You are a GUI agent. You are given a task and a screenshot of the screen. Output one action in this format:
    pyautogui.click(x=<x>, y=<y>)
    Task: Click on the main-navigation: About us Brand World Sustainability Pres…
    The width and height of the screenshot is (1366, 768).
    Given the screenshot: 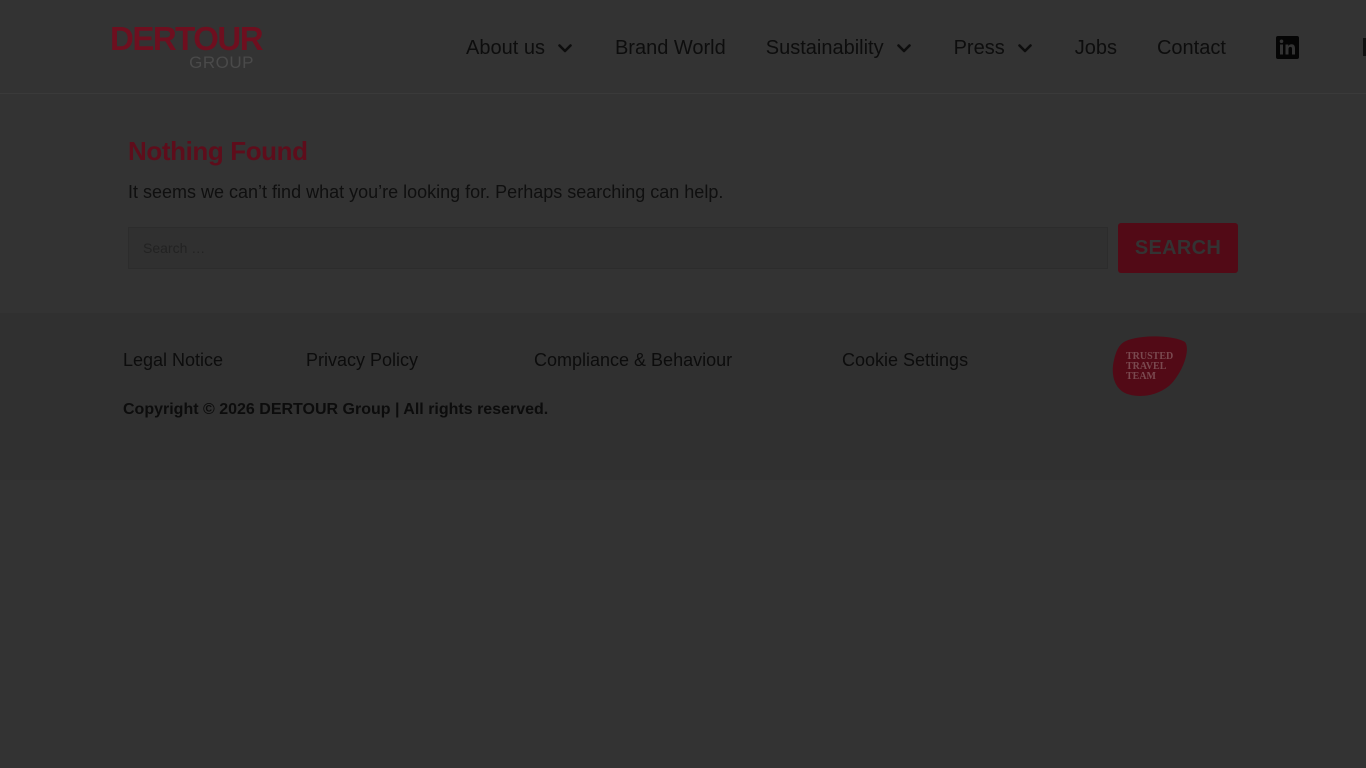 What is the action you would take?
    pyautogui.click(x=846, y=48)
    